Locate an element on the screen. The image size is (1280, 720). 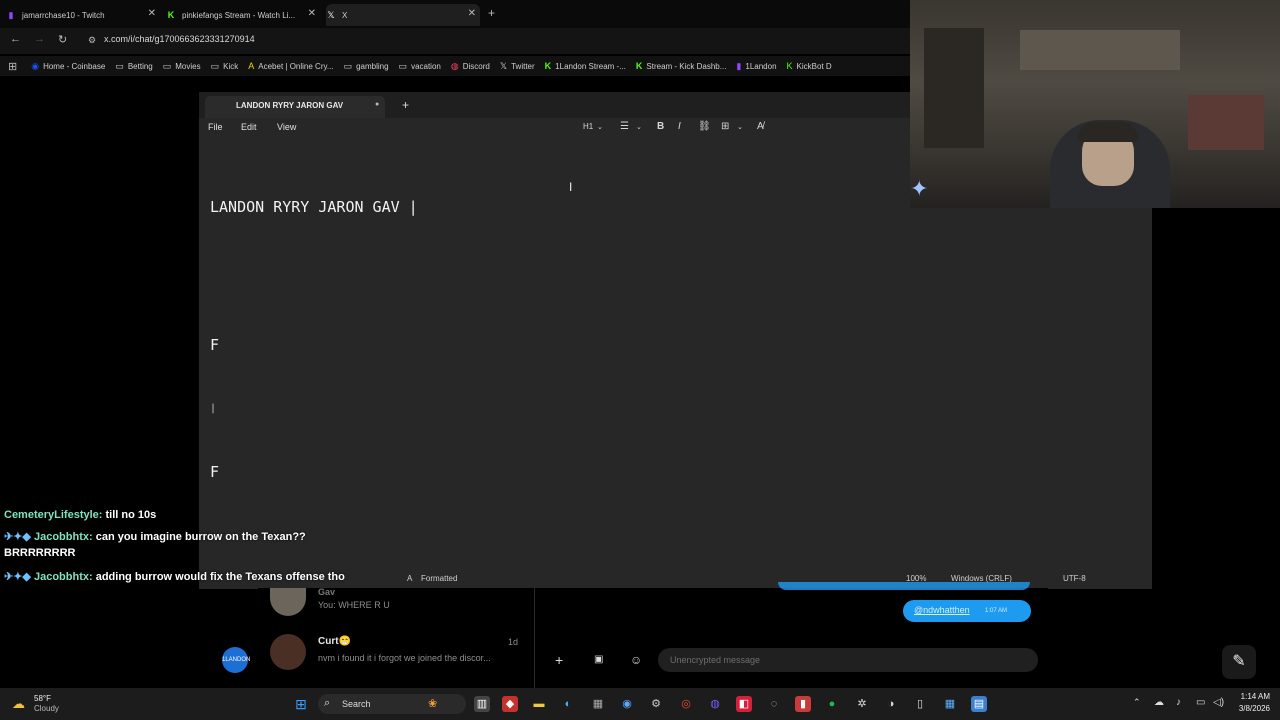
add-attachment-icon: + is located at coordinates (559, 660).